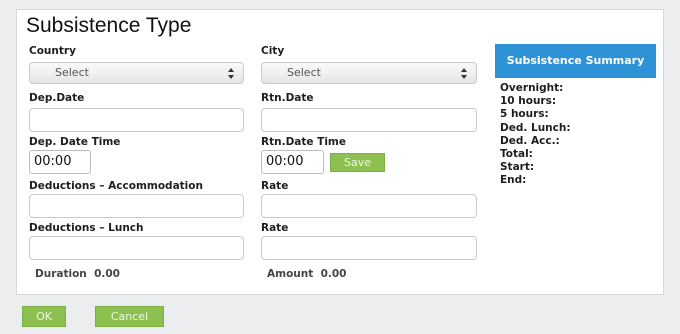 The image size is (680, 334). I want to click on dep-date-input, so click(136, 120).